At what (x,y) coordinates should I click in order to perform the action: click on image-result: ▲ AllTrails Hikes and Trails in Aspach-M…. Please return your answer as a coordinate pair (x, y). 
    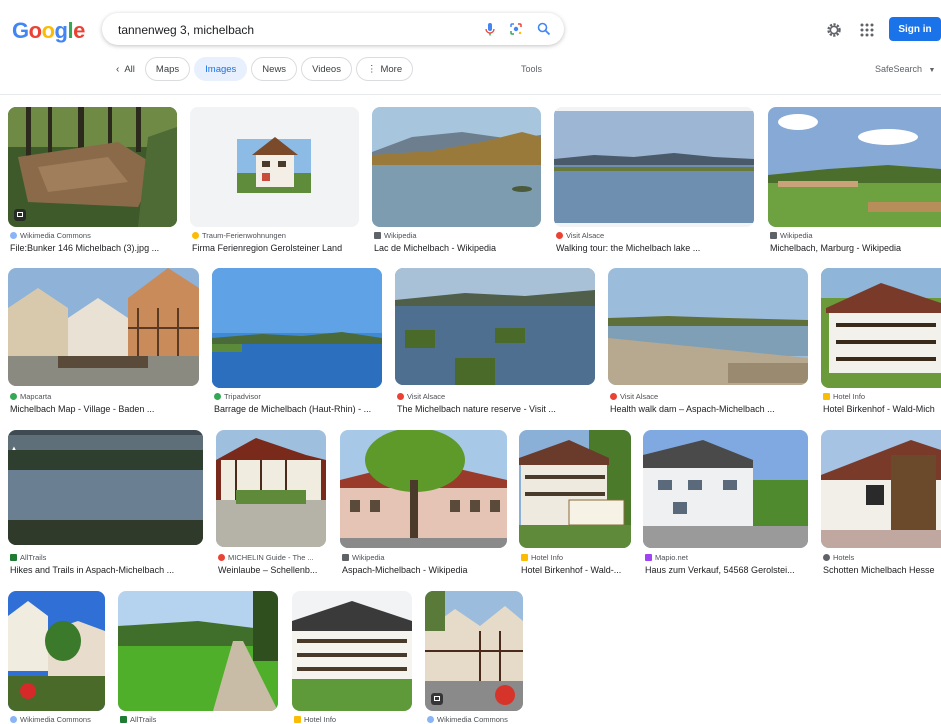
    Looking at the image, I should click on (106, 505).